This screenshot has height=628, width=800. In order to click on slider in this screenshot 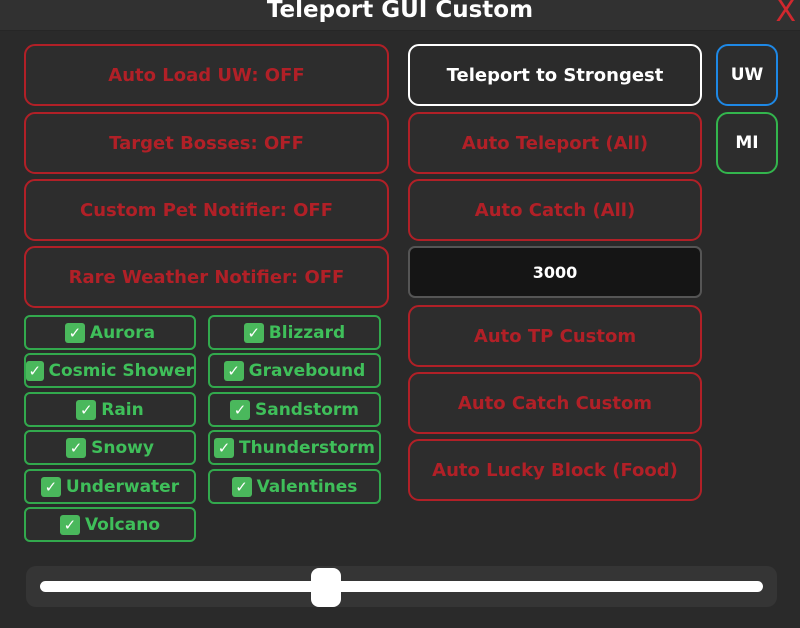, I will do `click(401, 586)`.